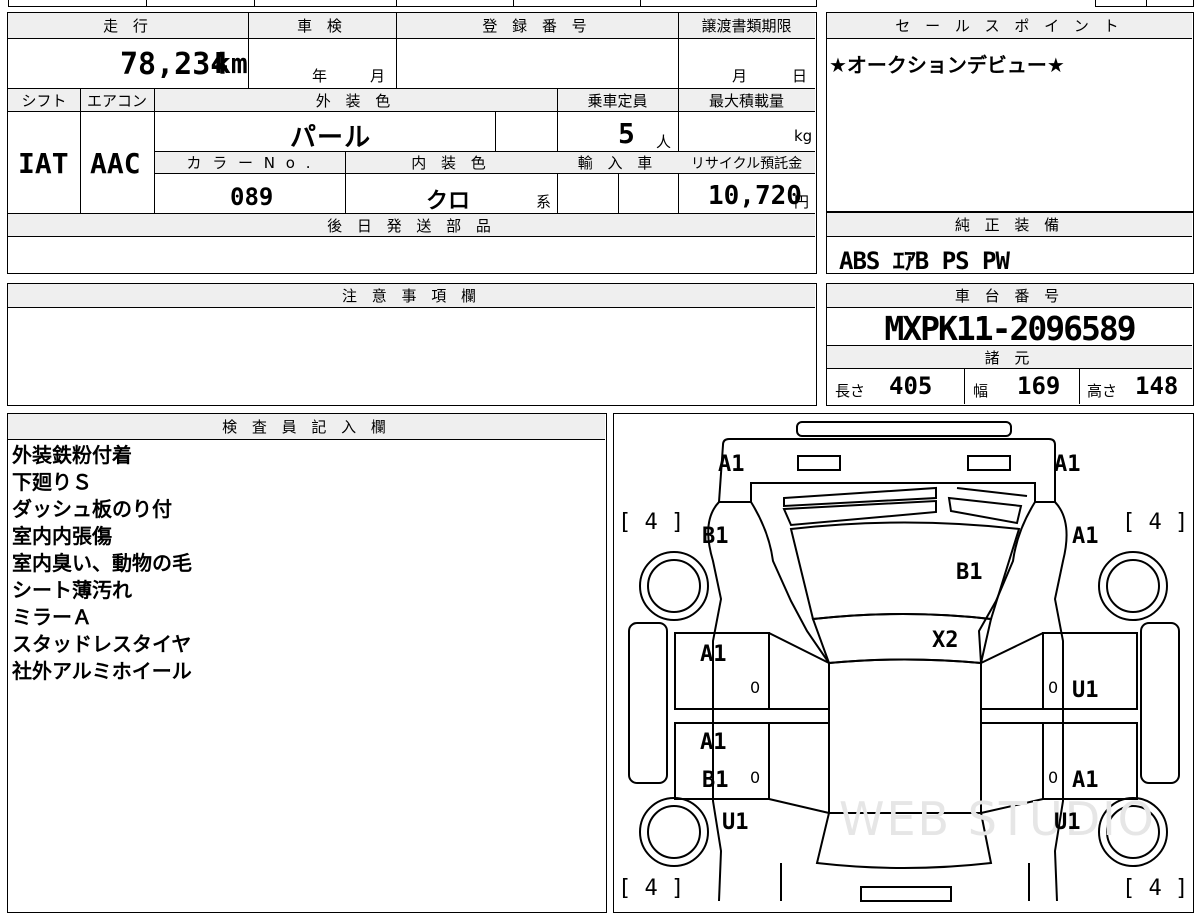 The height and width of the screenshot is (913, 1200). Describe the element at coordinates (1157, 386) in the screenshot. I see `height-value: 148` at that location.